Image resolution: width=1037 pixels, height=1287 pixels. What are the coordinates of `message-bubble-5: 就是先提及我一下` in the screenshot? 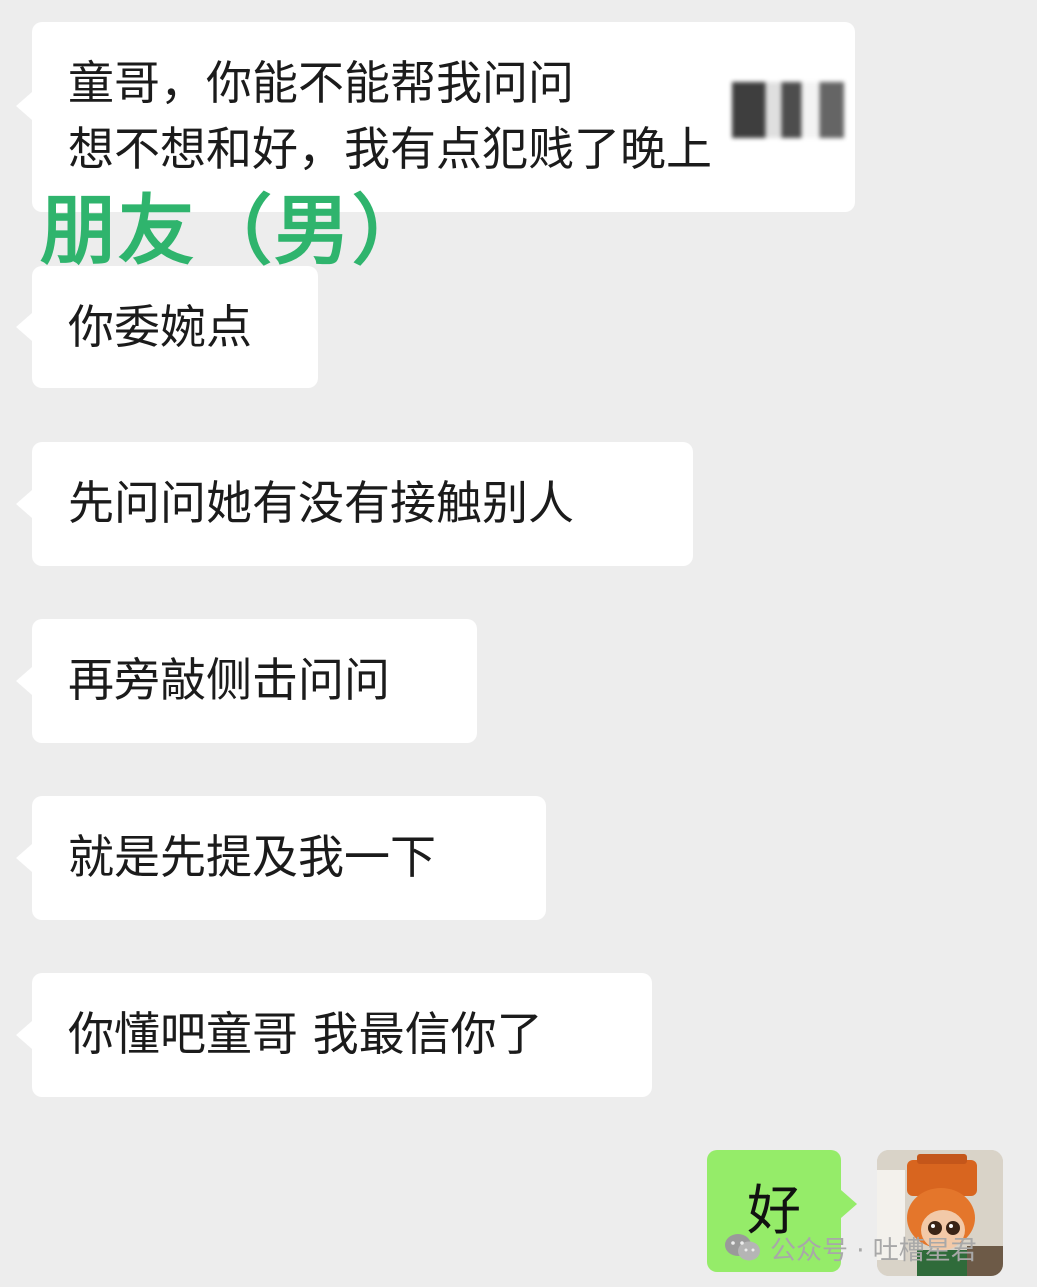 It's located at (281, 858).